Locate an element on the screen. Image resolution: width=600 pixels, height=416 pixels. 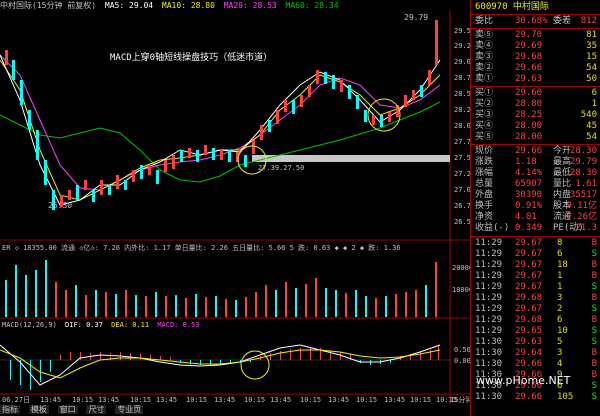
macd-histogram is located at coordinates (224, 367).